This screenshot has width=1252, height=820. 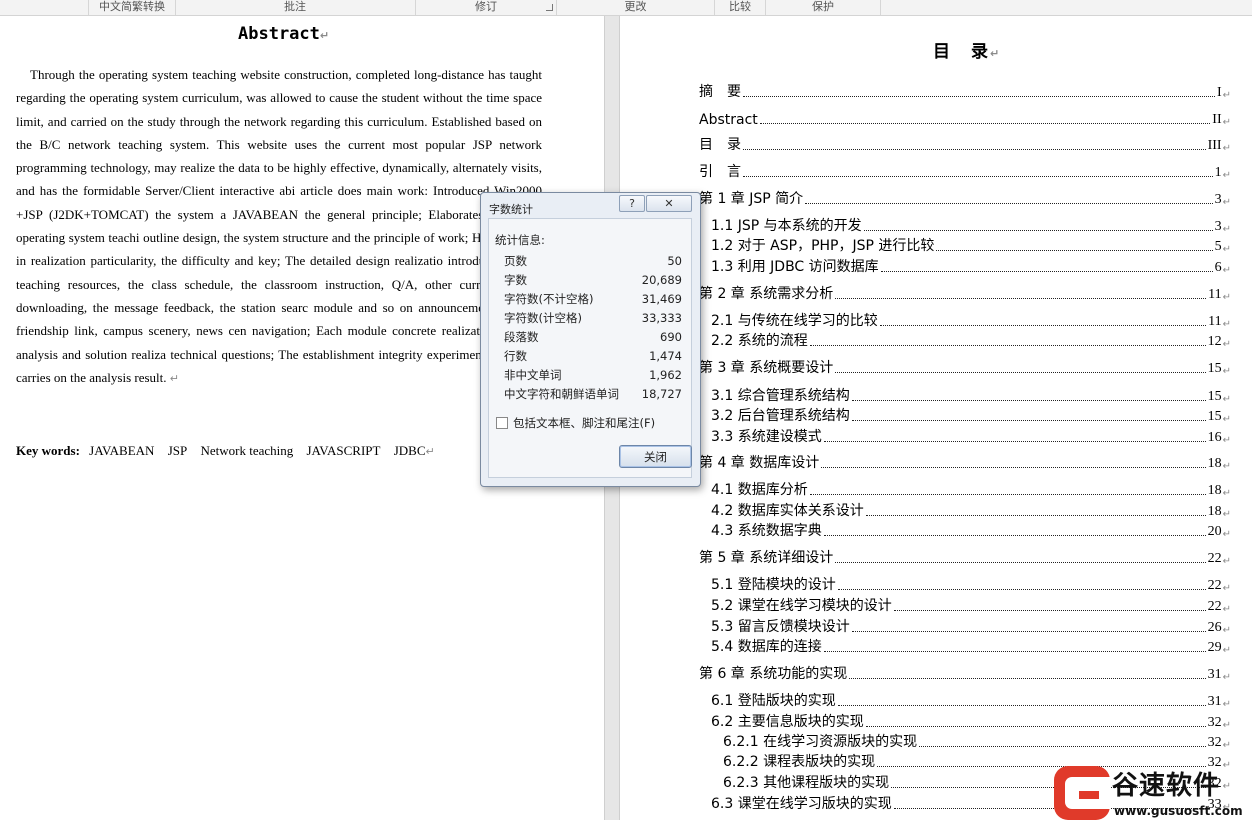 What do you see at coordinates (1214, 341) in the screenshot?
I see `toc-entry-page: 12` at bounding box center [1214, 341].